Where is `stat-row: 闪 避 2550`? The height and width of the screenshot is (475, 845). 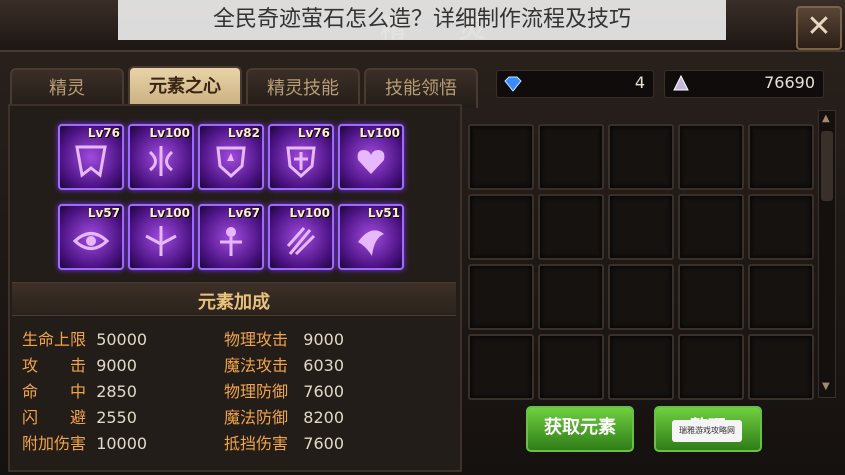
stat-row: 闪 避 2550 is located at coordinates (79, 416).